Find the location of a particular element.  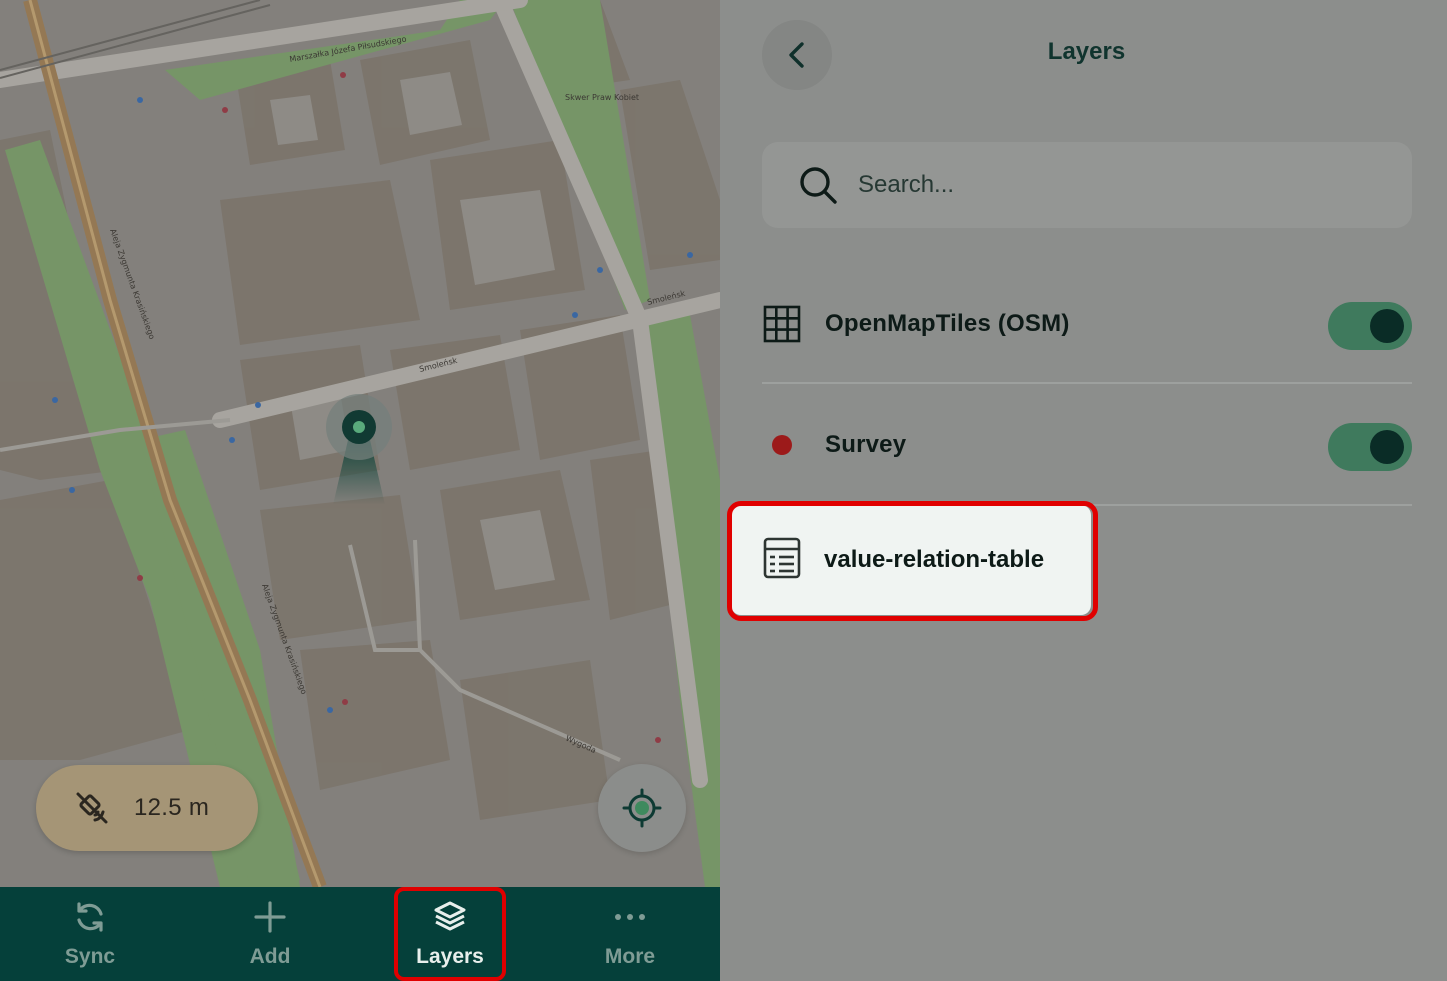

divider is located at coordinates (1087, 383).